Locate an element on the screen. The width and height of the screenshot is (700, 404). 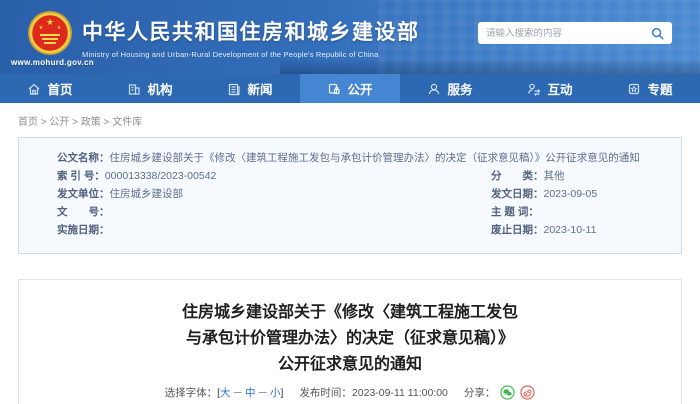
header-trees-backdrop is located at coordinates (490, 66).